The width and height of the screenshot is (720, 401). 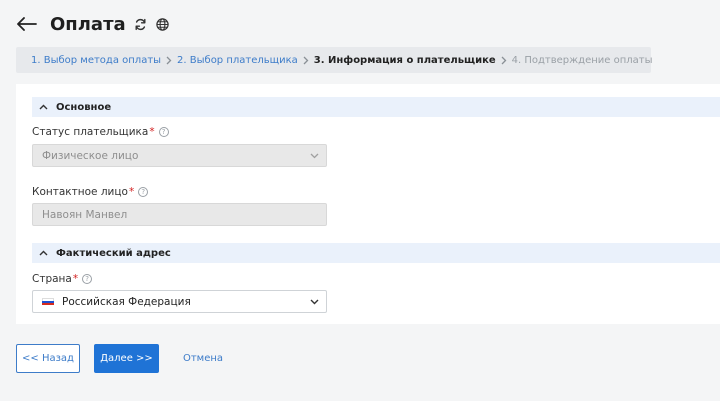 I want to click on step-payer-info: 3. Информация о плательщике, so click(x=404, y=60).